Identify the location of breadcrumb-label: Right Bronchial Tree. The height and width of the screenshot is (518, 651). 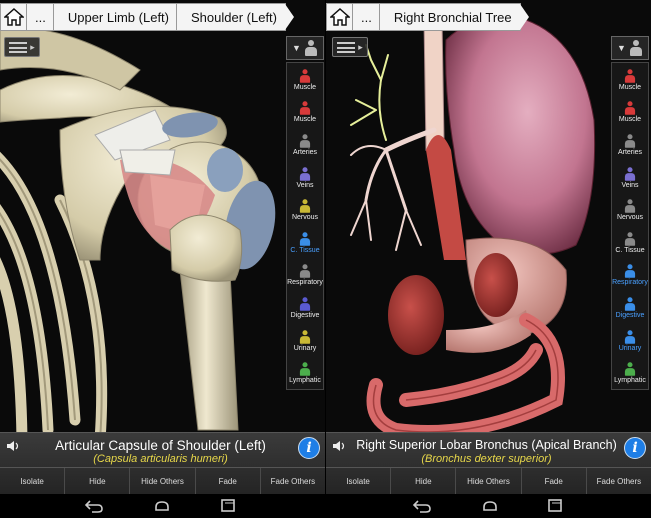
(452, 17).